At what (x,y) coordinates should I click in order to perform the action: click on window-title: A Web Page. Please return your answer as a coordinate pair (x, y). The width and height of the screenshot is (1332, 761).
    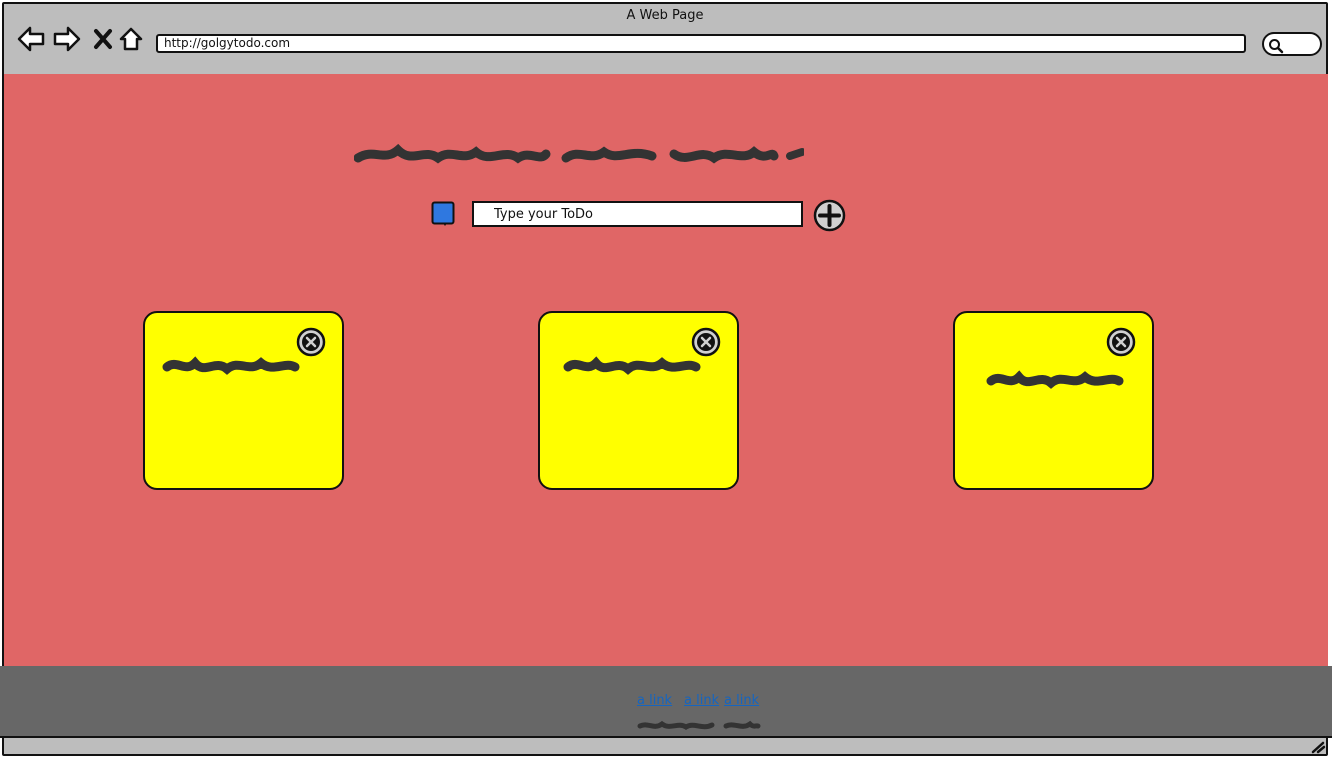
    Looking at the image, I should click on (665, 15).